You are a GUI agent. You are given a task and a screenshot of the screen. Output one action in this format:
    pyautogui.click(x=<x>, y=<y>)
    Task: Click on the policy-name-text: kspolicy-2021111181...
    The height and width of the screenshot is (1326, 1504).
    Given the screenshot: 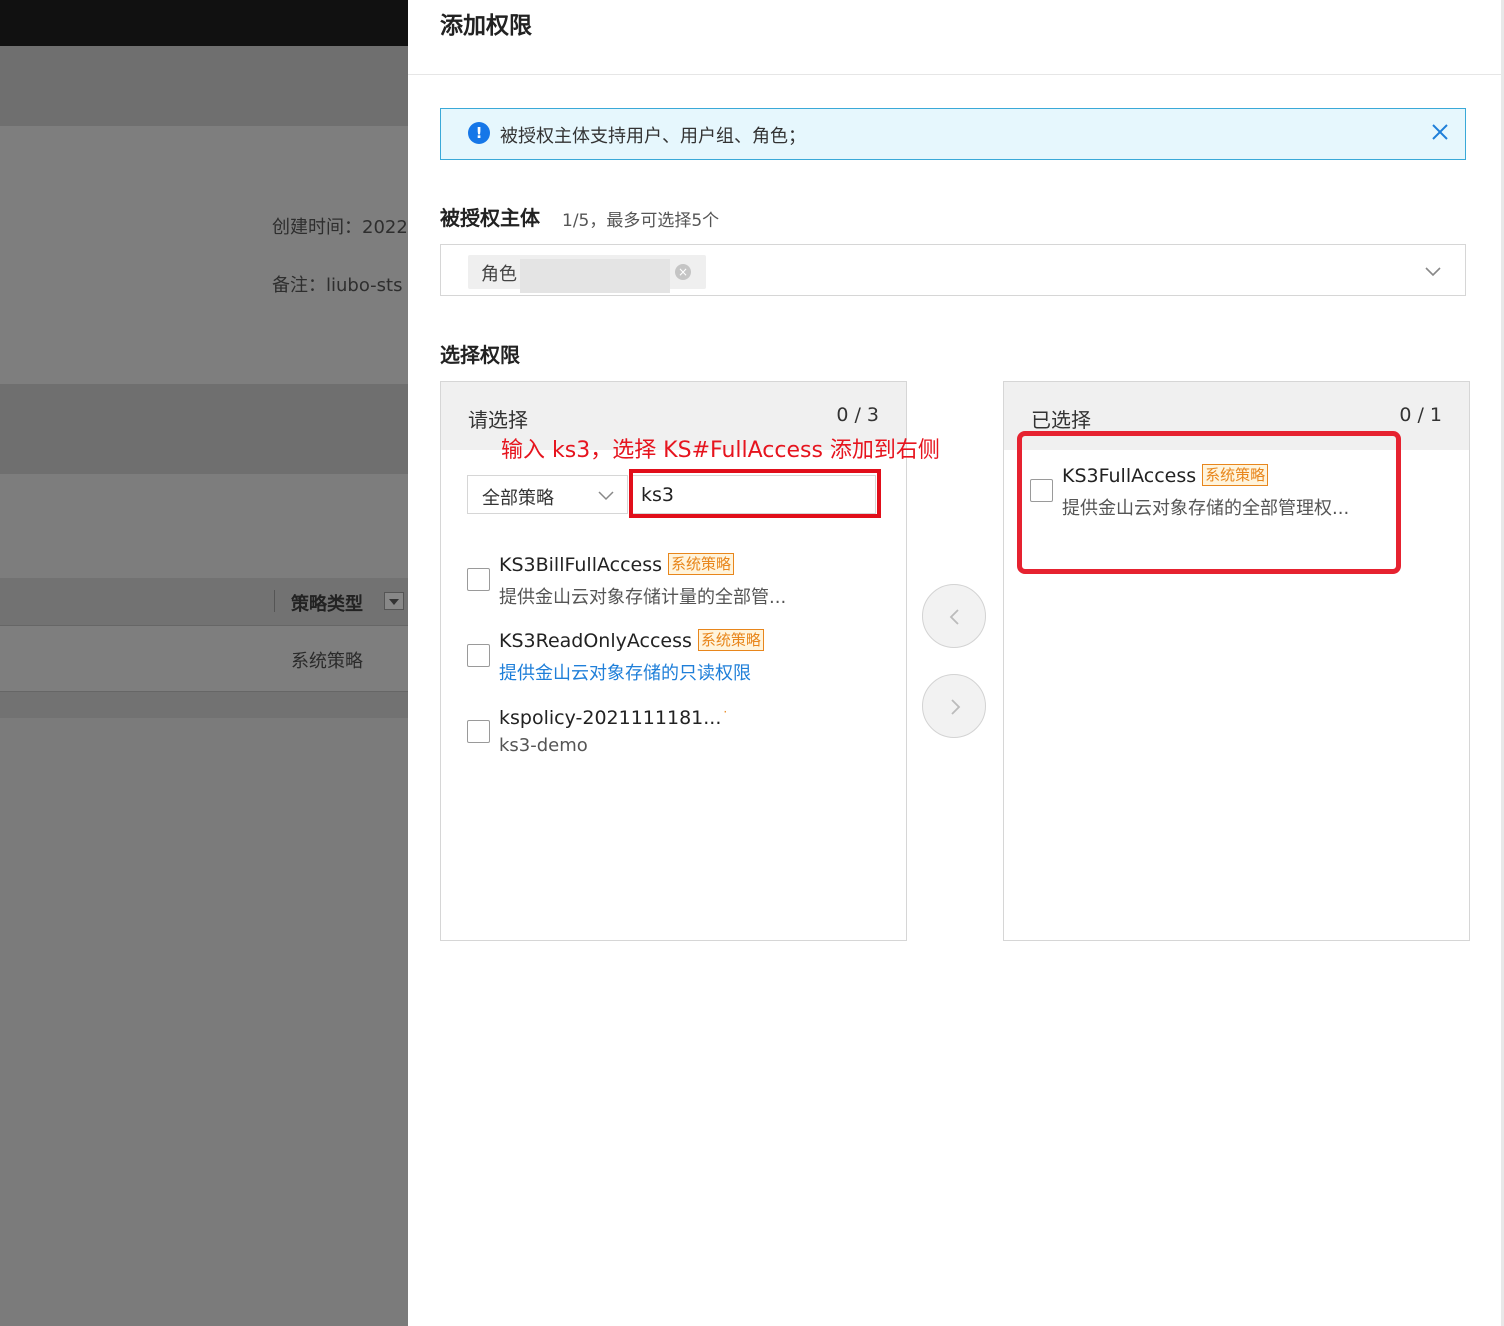 What is the action you would take?
    pyautogui.click(x=610, y=718)
    